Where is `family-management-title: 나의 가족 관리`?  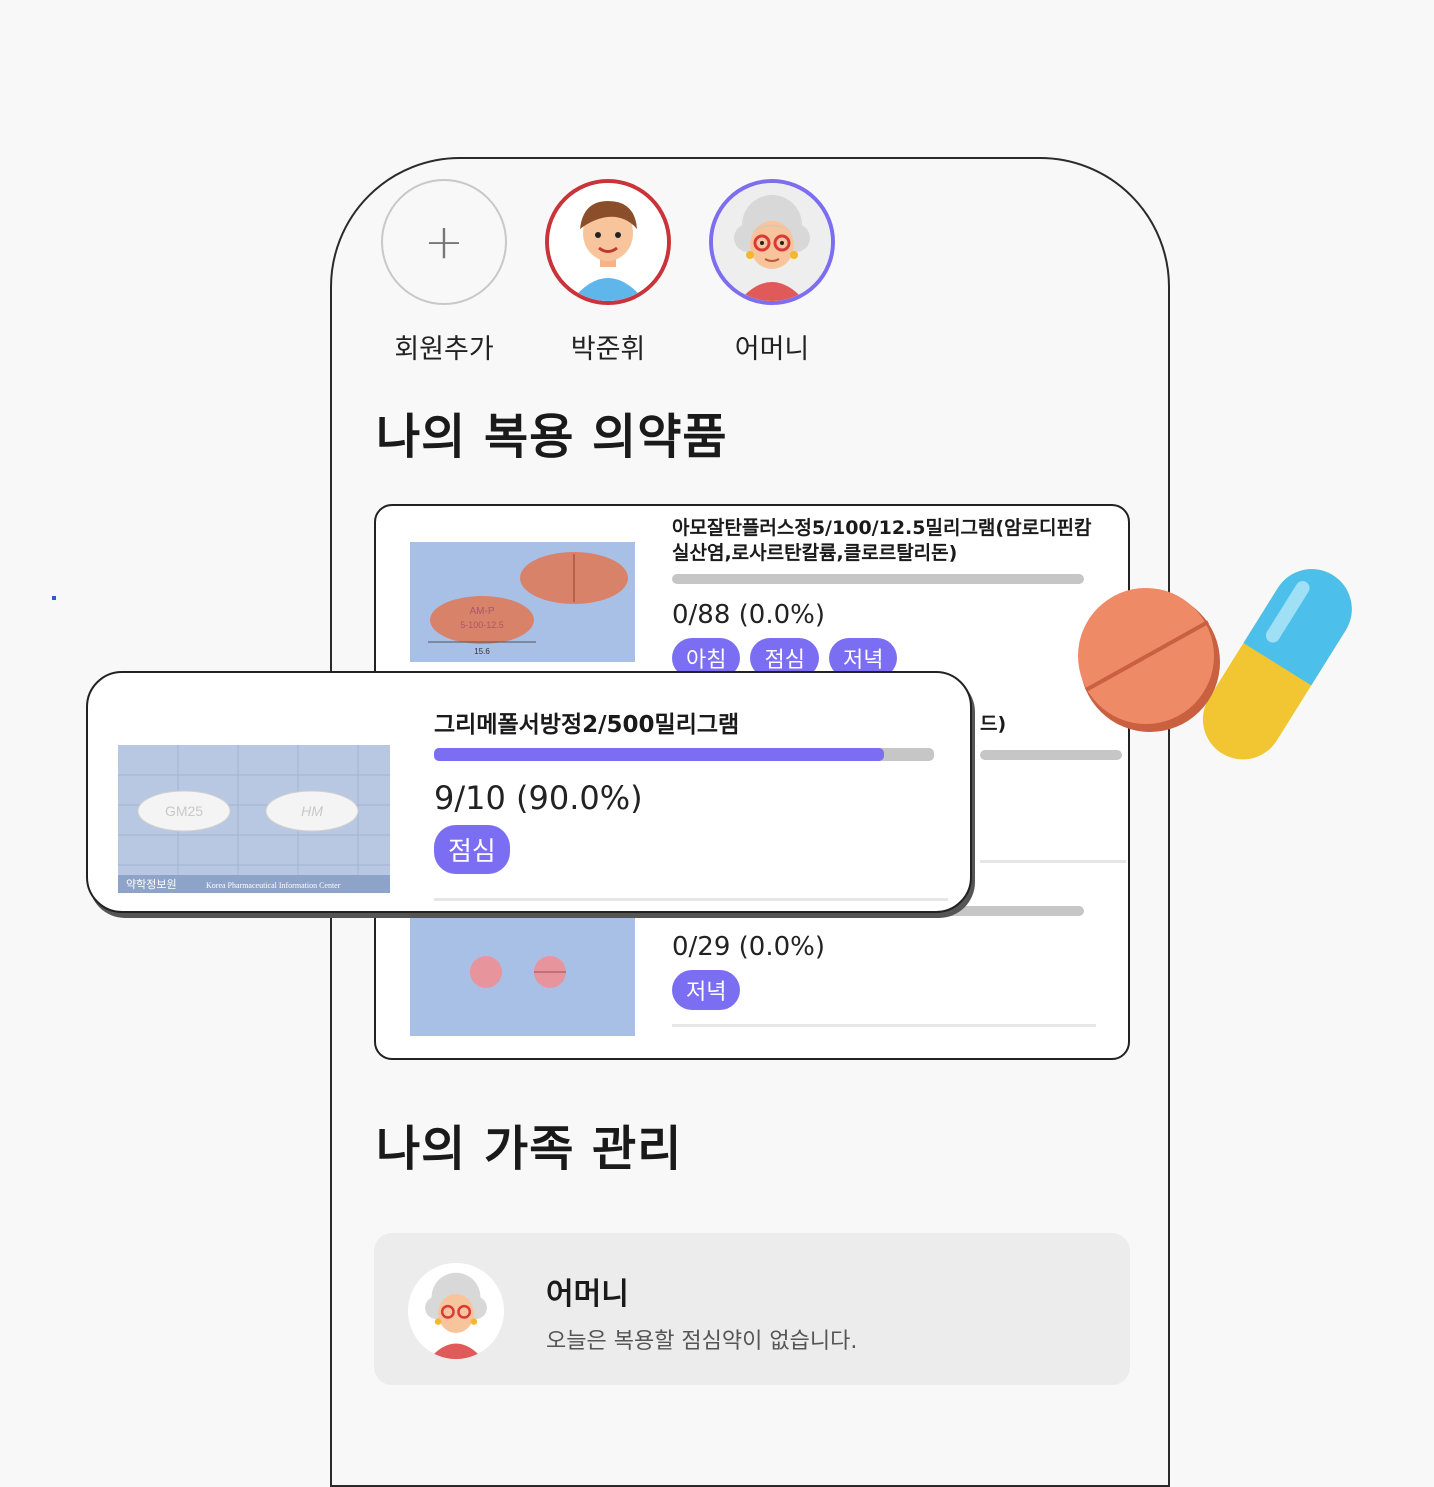
family-management-title: 나의 가족 관리 is located at coordinates (529, 1149).